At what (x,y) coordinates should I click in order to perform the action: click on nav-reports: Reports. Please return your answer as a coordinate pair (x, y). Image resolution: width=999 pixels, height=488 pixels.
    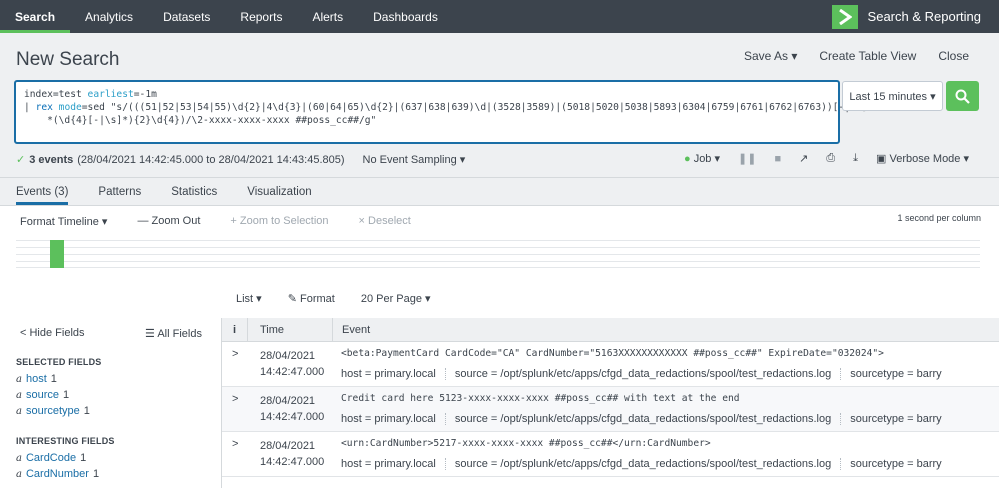
    Looking at the image, I should click on (261, 16).